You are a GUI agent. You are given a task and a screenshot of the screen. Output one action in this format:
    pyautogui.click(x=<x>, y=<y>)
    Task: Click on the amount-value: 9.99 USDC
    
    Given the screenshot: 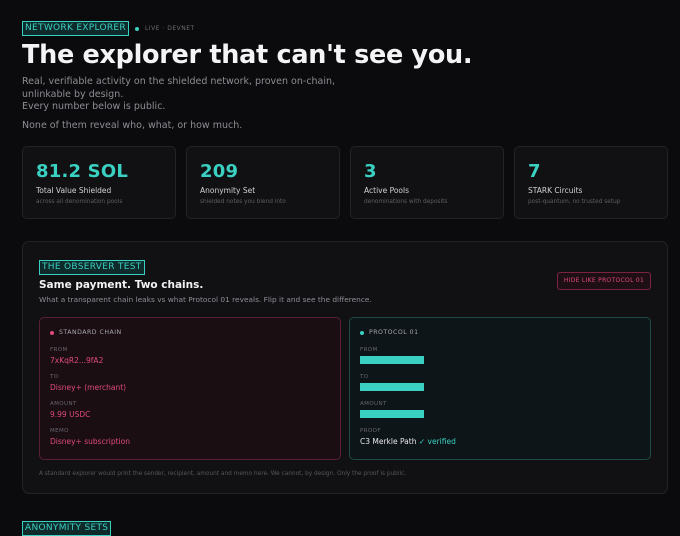 What is the action you would take?
    pyautogui.click(x=70, y=414)
    